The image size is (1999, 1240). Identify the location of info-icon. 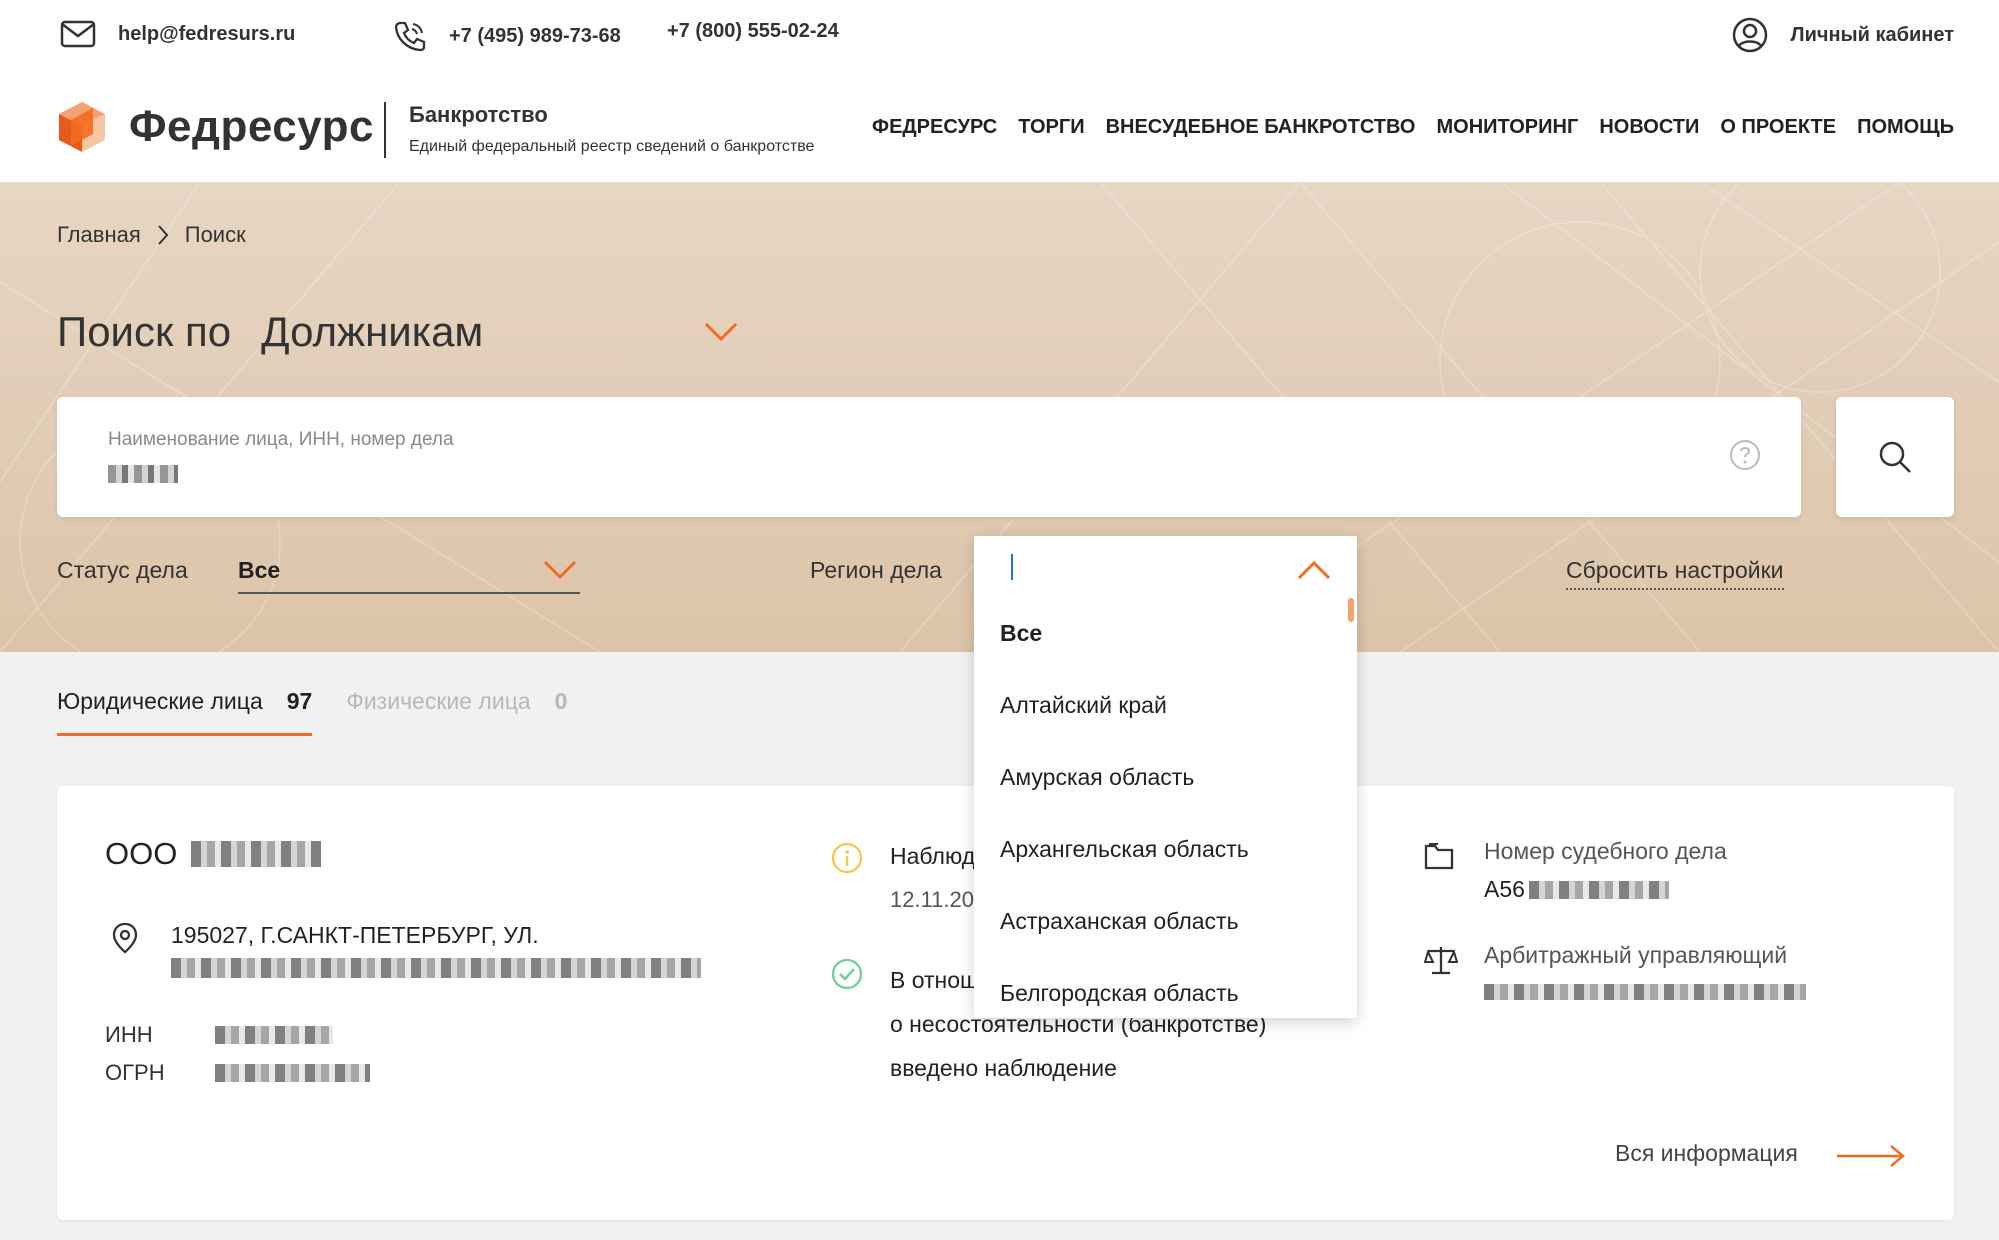
(847, 858).